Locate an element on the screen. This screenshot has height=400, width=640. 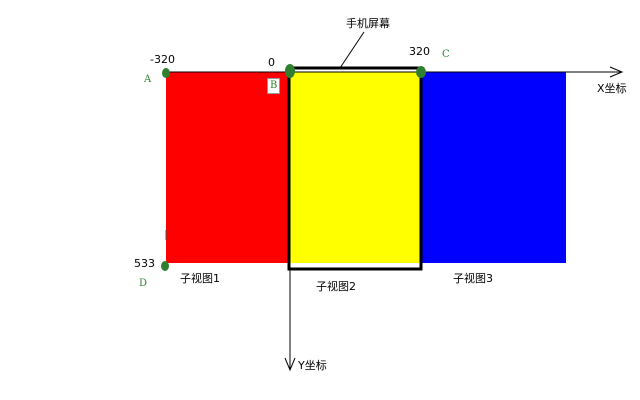
screen-label-leader is located at coordinates (352, 50).